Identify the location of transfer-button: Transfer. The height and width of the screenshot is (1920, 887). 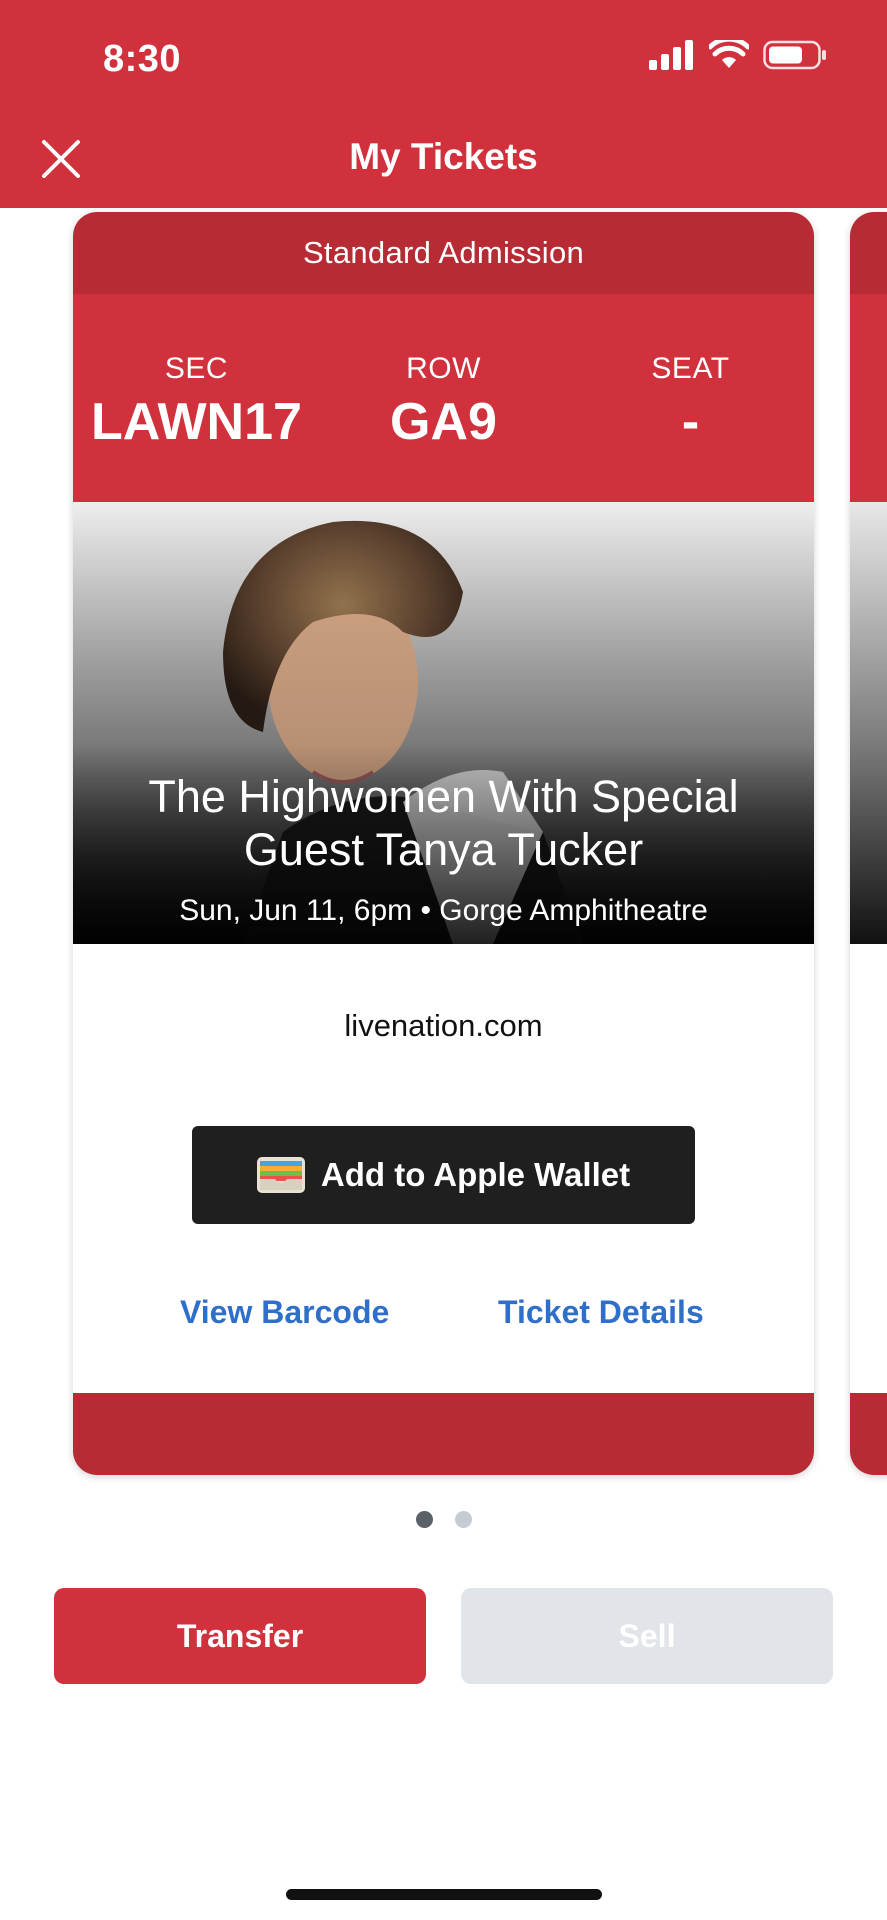
(240, 1636).